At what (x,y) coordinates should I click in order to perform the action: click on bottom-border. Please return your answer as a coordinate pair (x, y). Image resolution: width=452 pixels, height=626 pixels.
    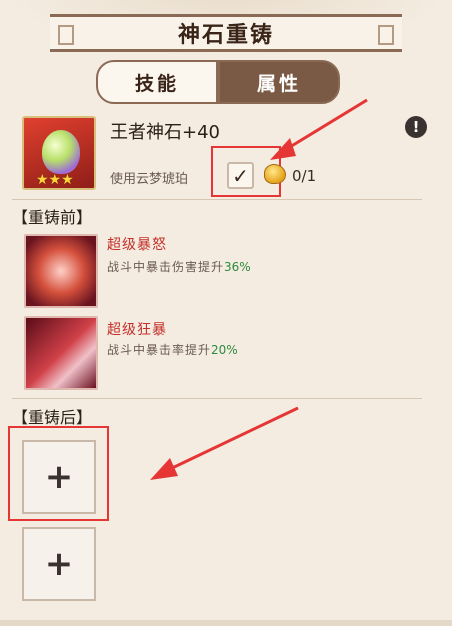
    Looking at the image, I should click on (226, 623).